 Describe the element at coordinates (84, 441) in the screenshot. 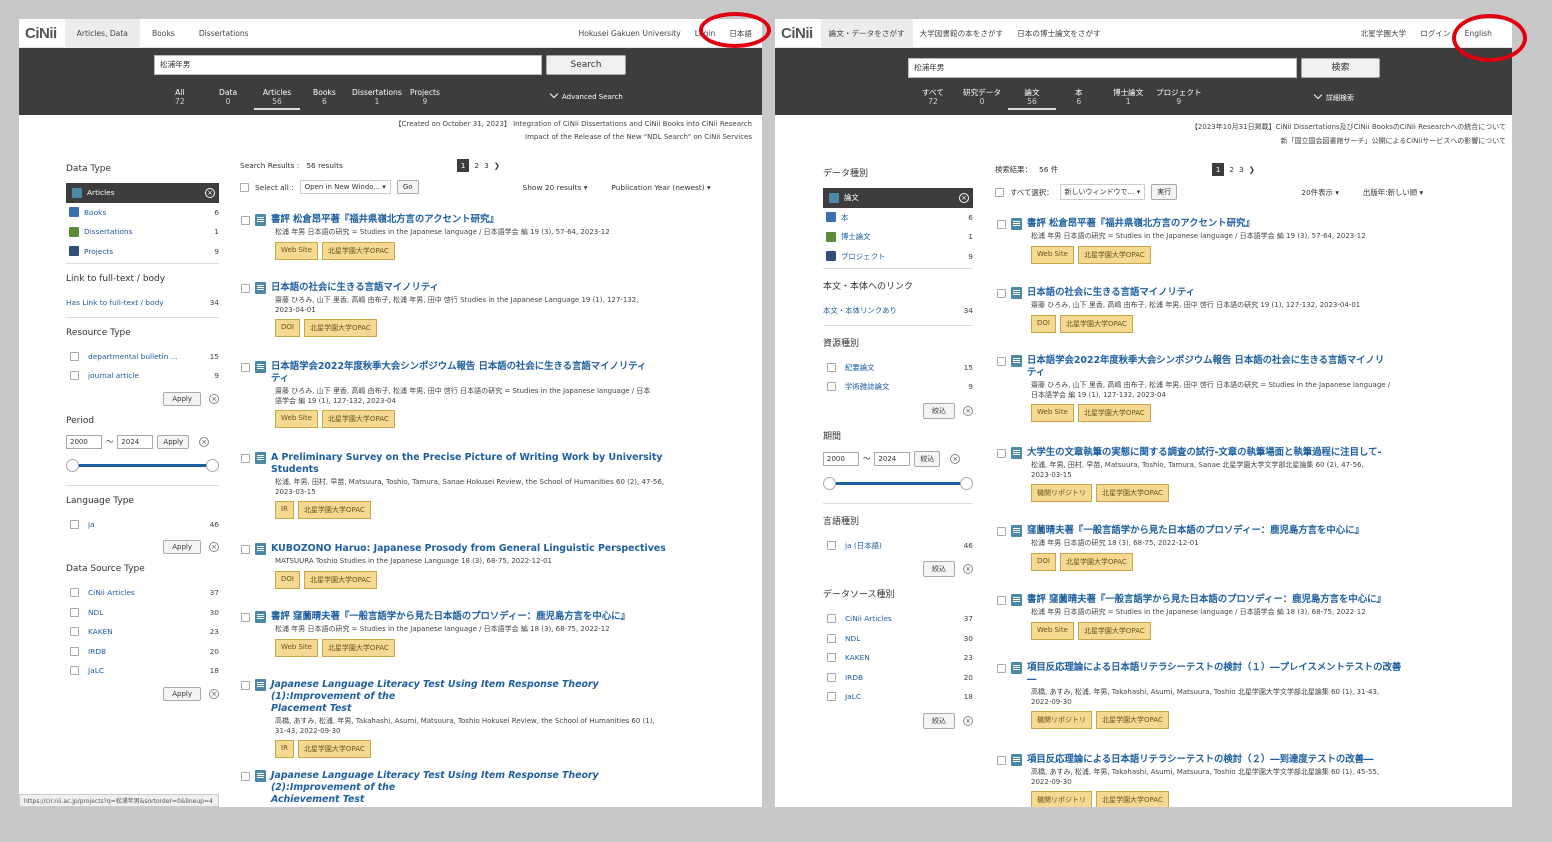

I see `year-from-input: 2000` at that location.